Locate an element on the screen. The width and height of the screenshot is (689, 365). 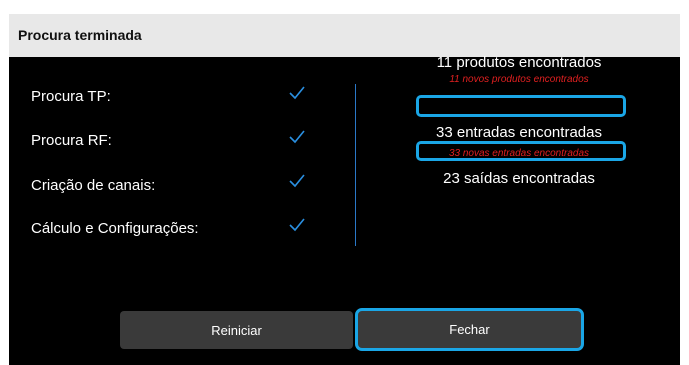
restart-button: Reiniciar is located at coordinates (236, 330).